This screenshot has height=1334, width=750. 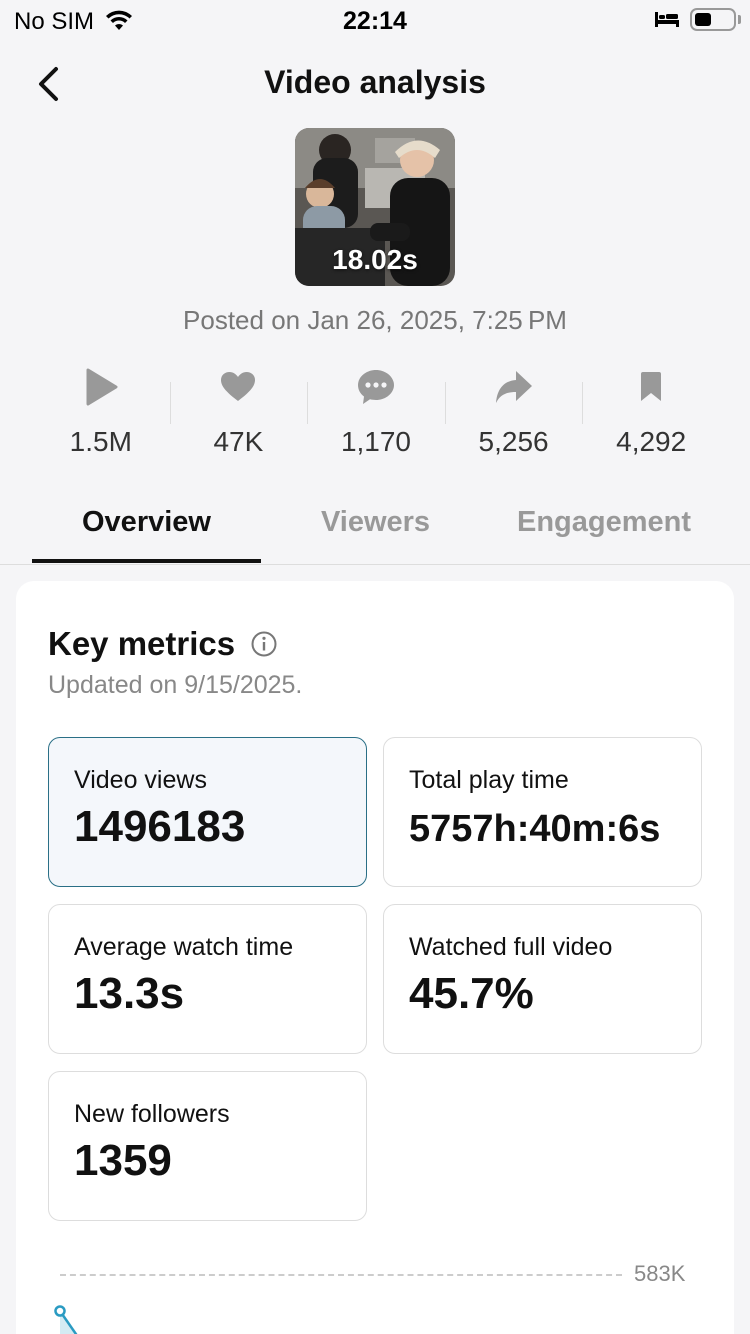 I want to click on stat-likes: 47K, so click(x=238, y=412).